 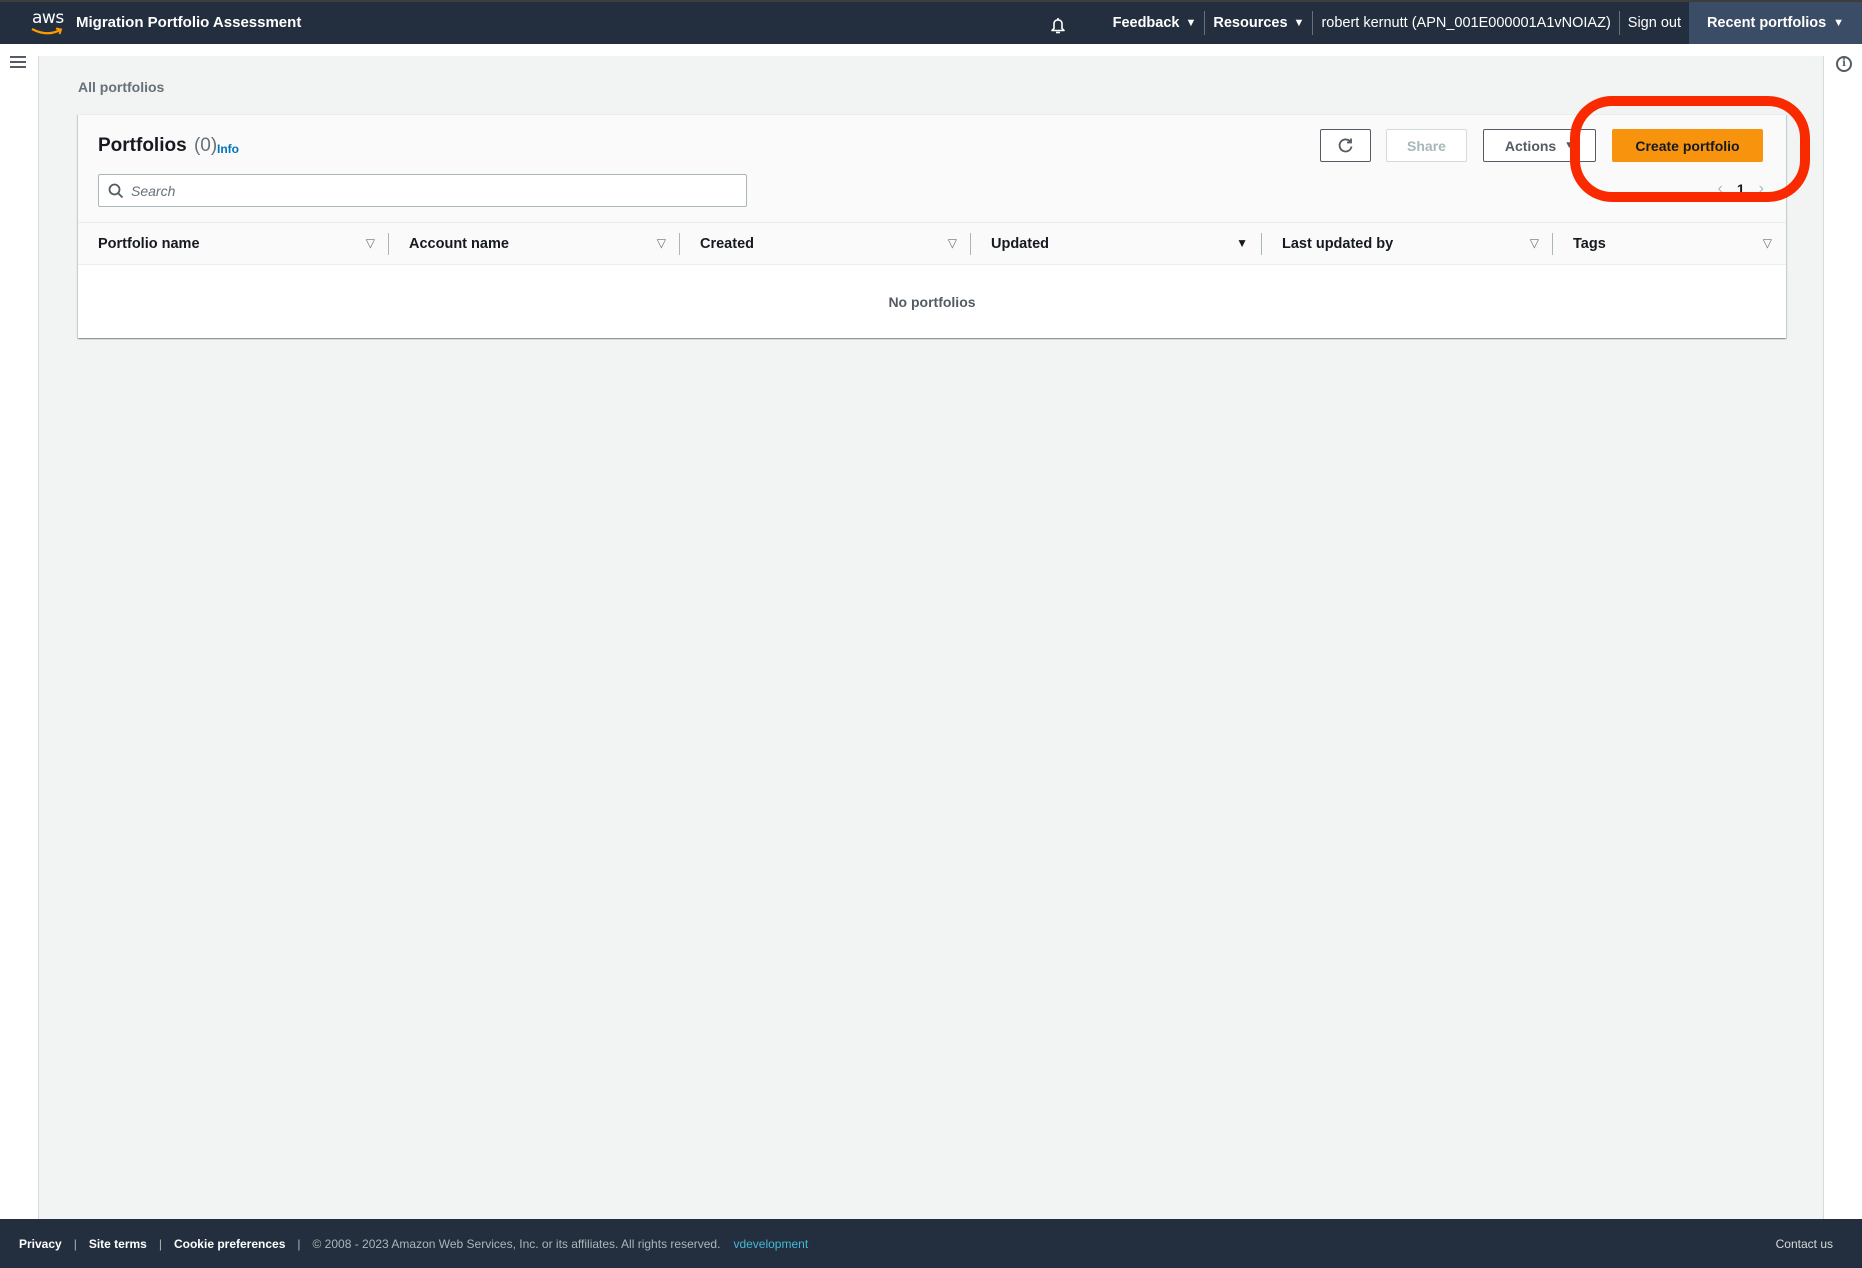 I want to click on column-label: Last updated by, so click(x=1338, y=244).